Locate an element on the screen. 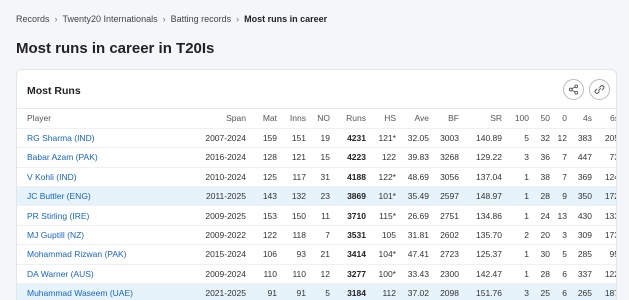 Image resolution: width=629 pixels, height=300 pixels. column-header-mat: Mat is located at coordinates (261, 118).